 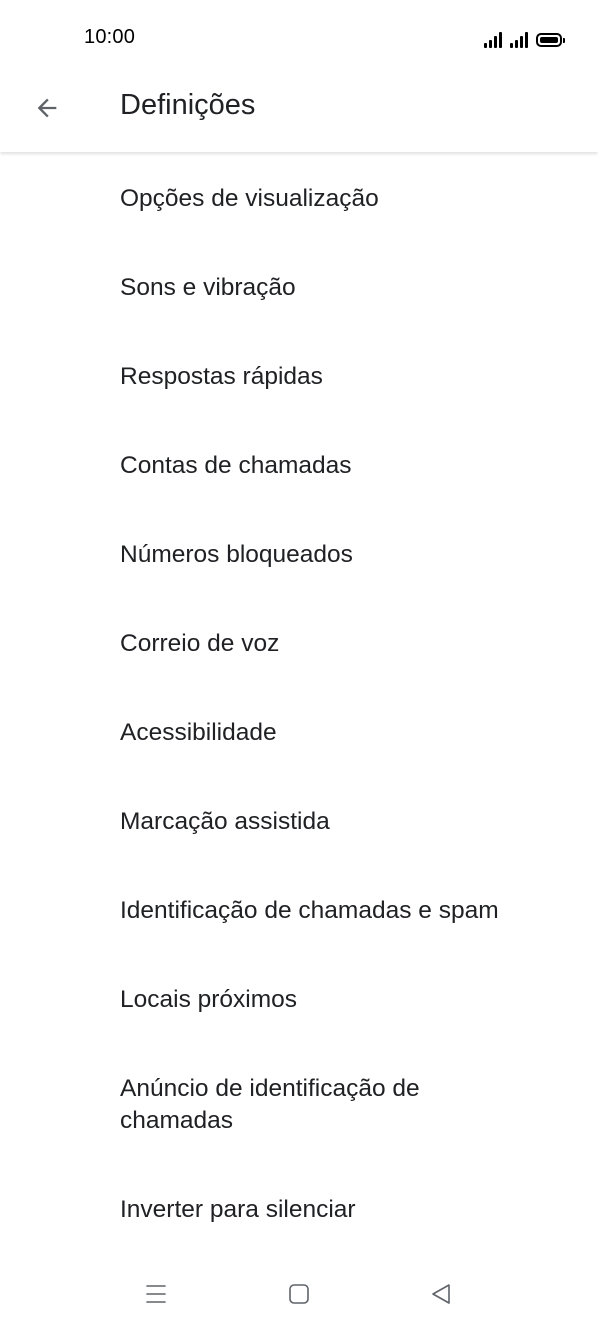 I want to click on nav-back-button, so click(x=441, y=1294).